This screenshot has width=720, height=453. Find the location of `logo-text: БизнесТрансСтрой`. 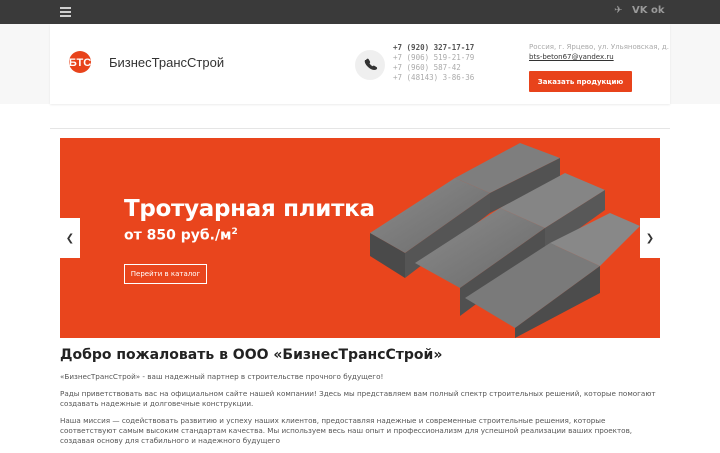

logo-text: БизнесТрансСтрой is located at coordinates (167, 62).